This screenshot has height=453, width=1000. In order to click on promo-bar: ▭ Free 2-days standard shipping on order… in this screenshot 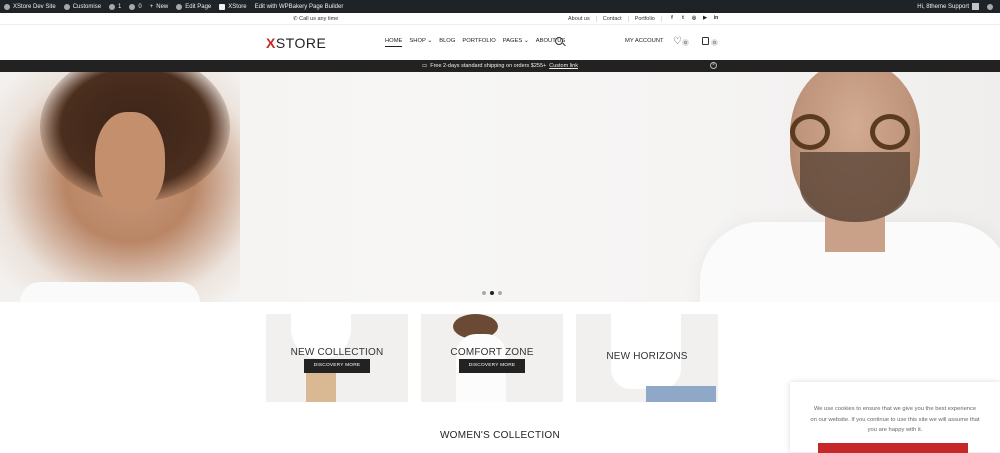, I will do `click(500, 66)`.